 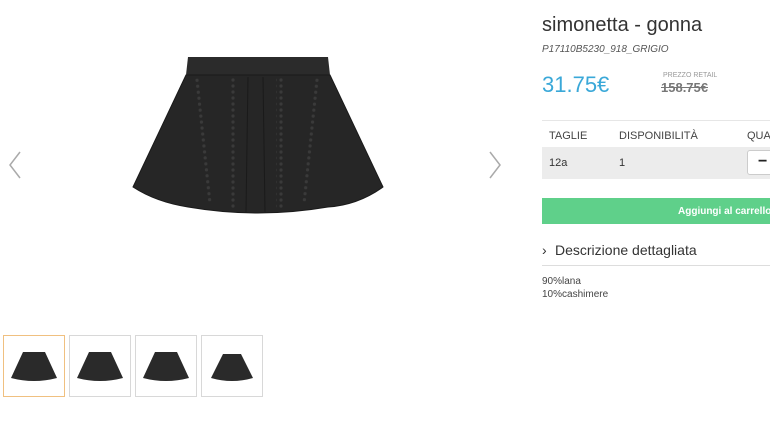 I want to click on add-to-cart-button: Aggiungi al carrello, so click(x=656, y=211).